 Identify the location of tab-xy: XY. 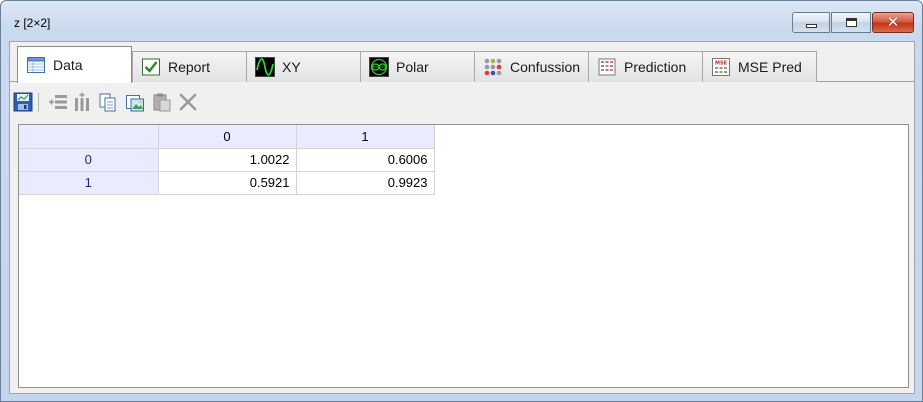
(303, 66).